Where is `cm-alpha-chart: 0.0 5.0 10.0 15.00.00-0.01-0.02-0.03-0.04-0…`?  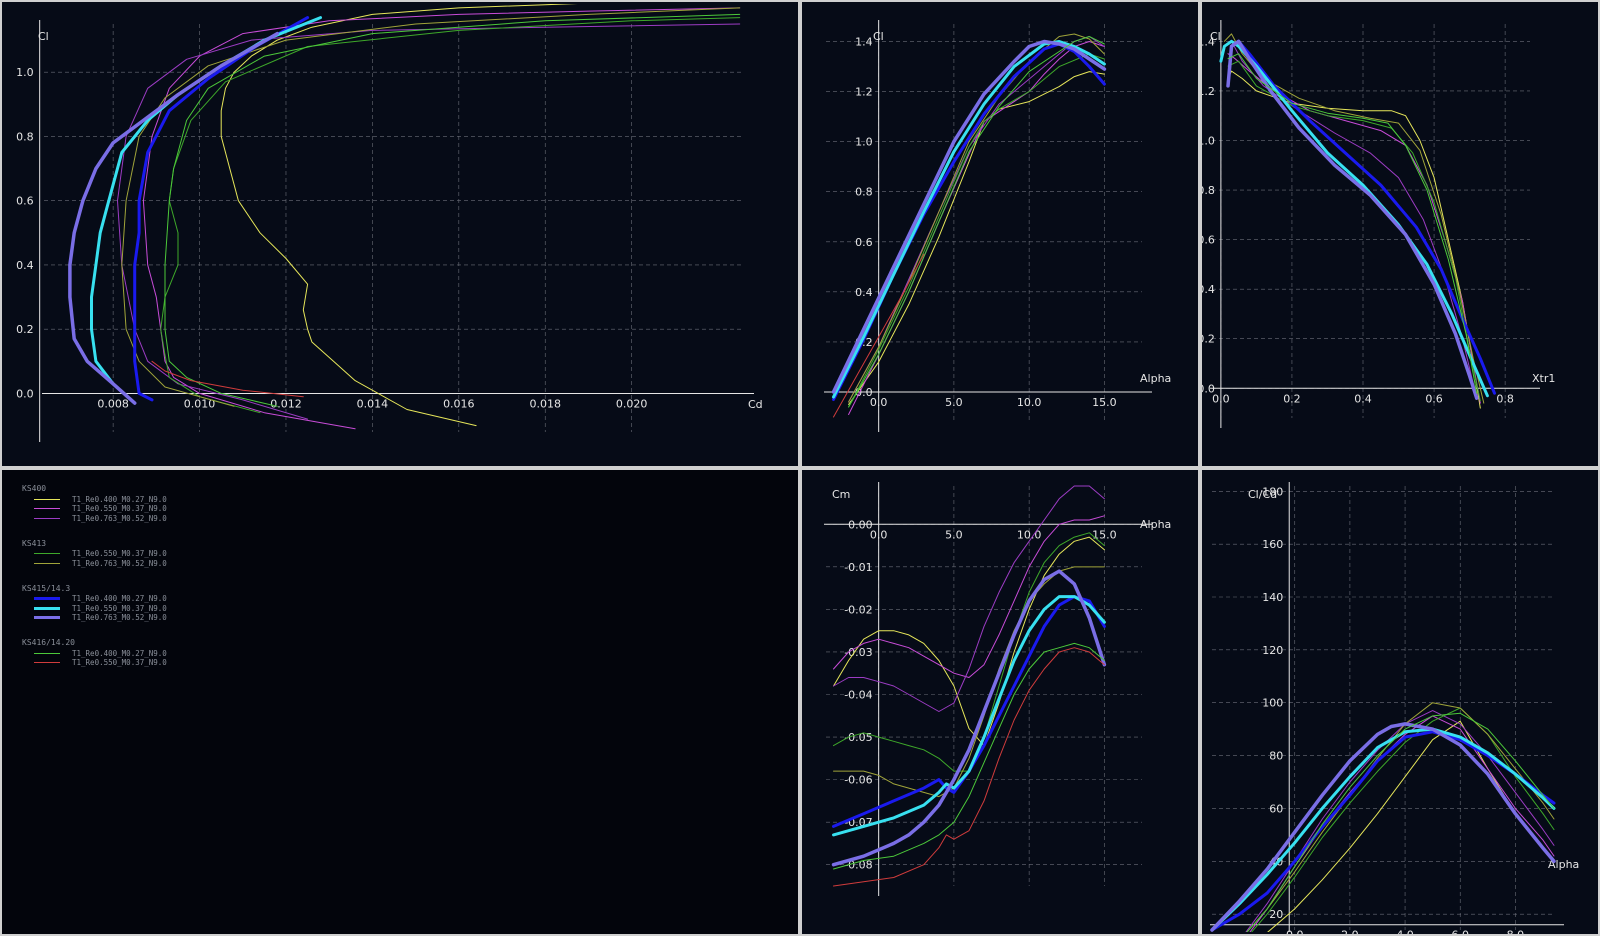
cm-alpha-chart: 0.0 5.0 10.0 15.00.00-0.01-0.02-0.03-0.04-0… is located at coordinates (1000, 702).